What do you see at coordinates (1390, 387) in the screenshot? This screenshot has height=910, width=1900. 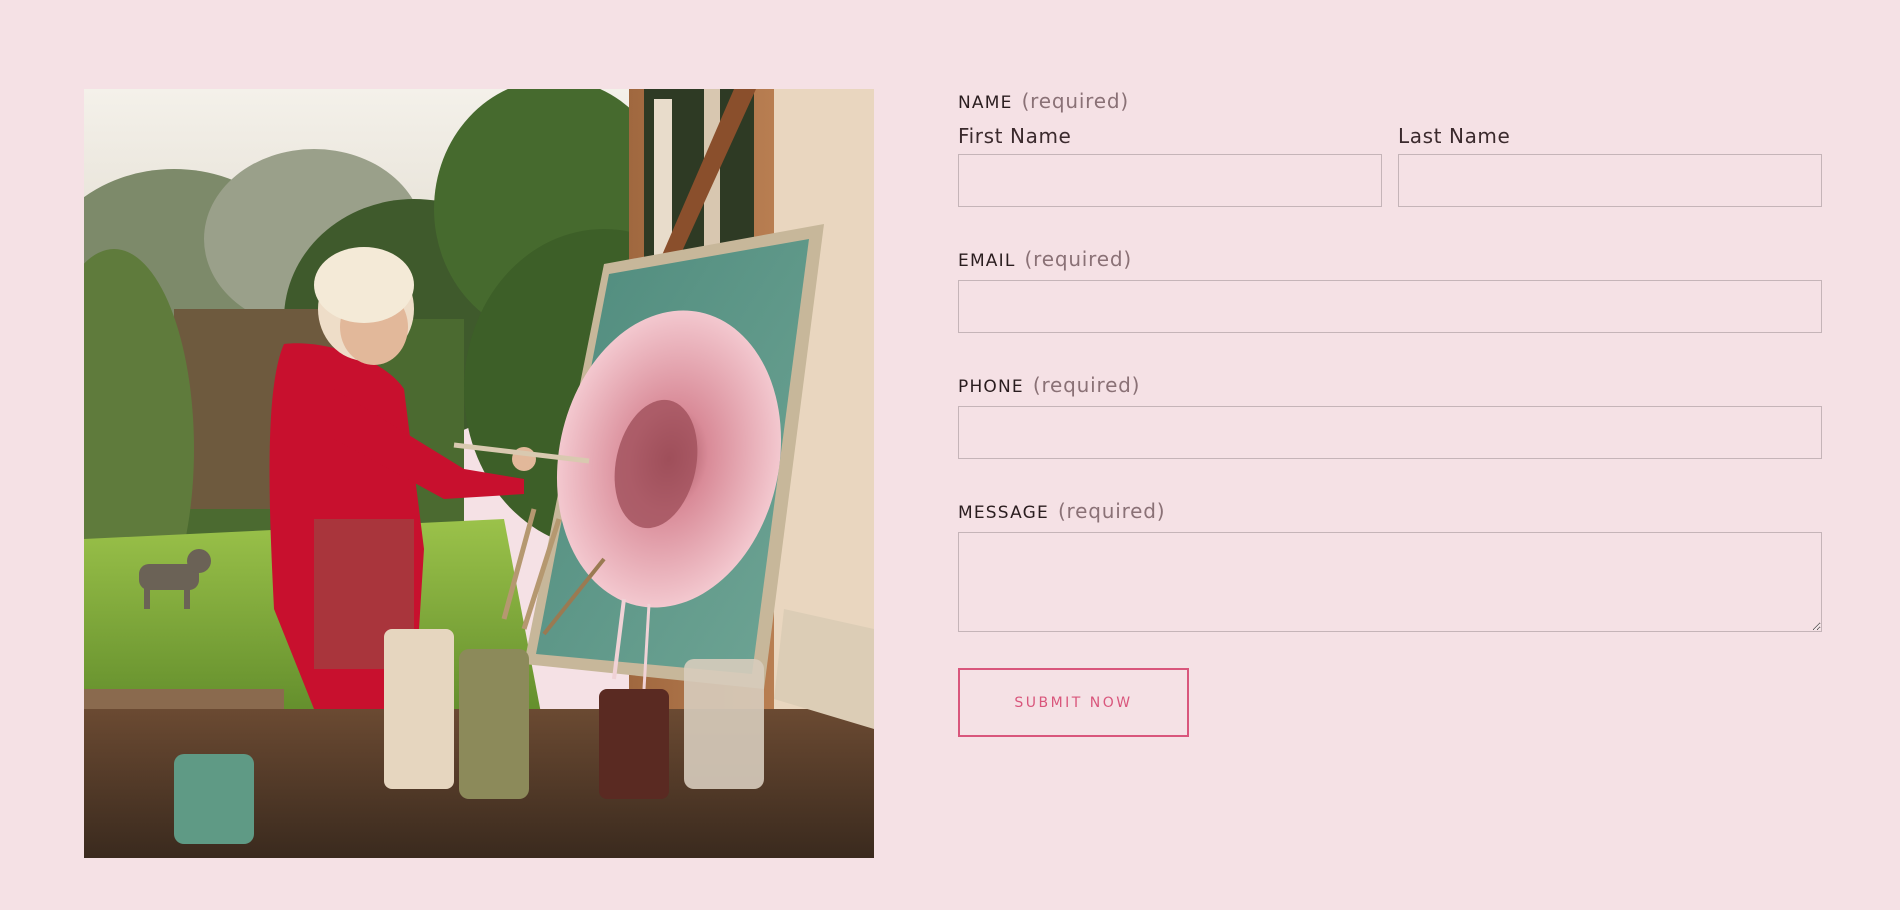 I see `phone-label-row: PHONE (required)` at bounding box center [1390, 387].